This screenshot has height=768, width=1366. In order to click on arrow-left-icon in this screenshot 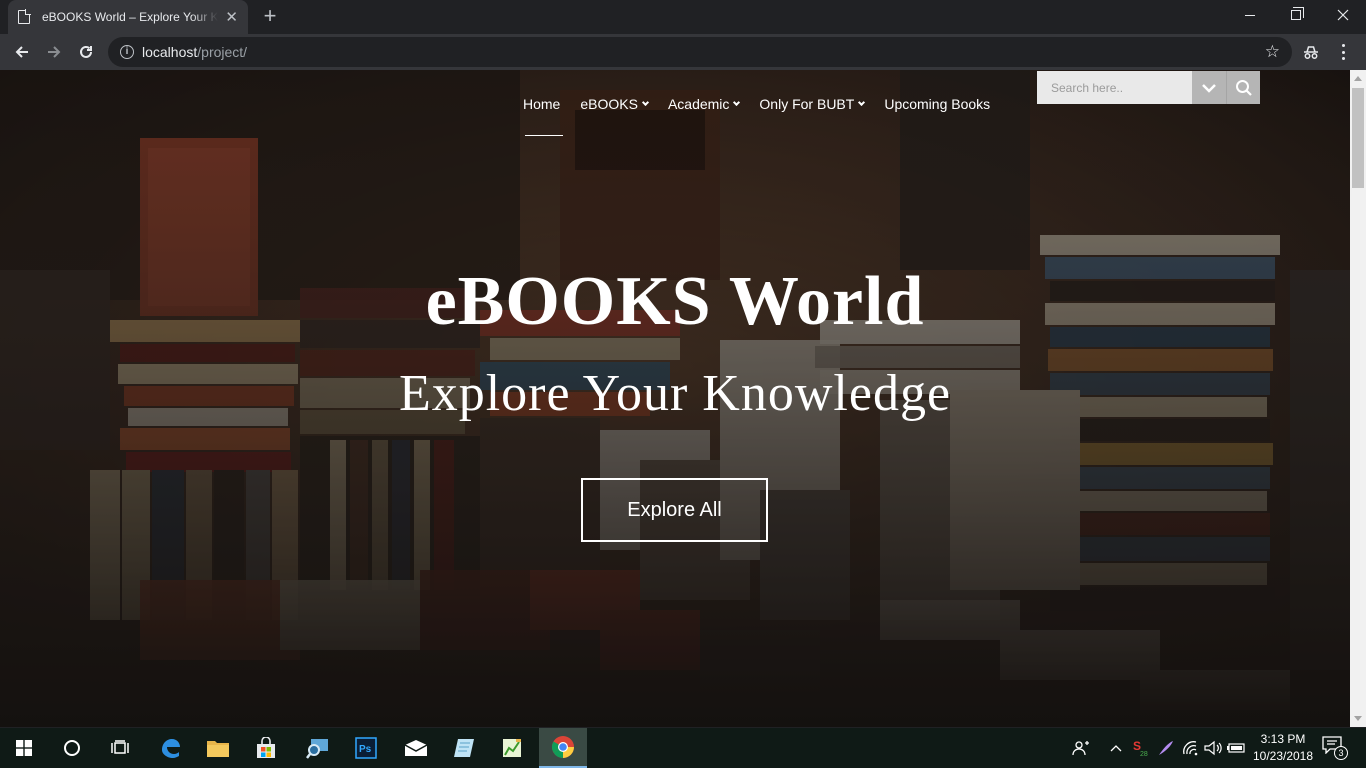, I will do `click(21, 52)`.